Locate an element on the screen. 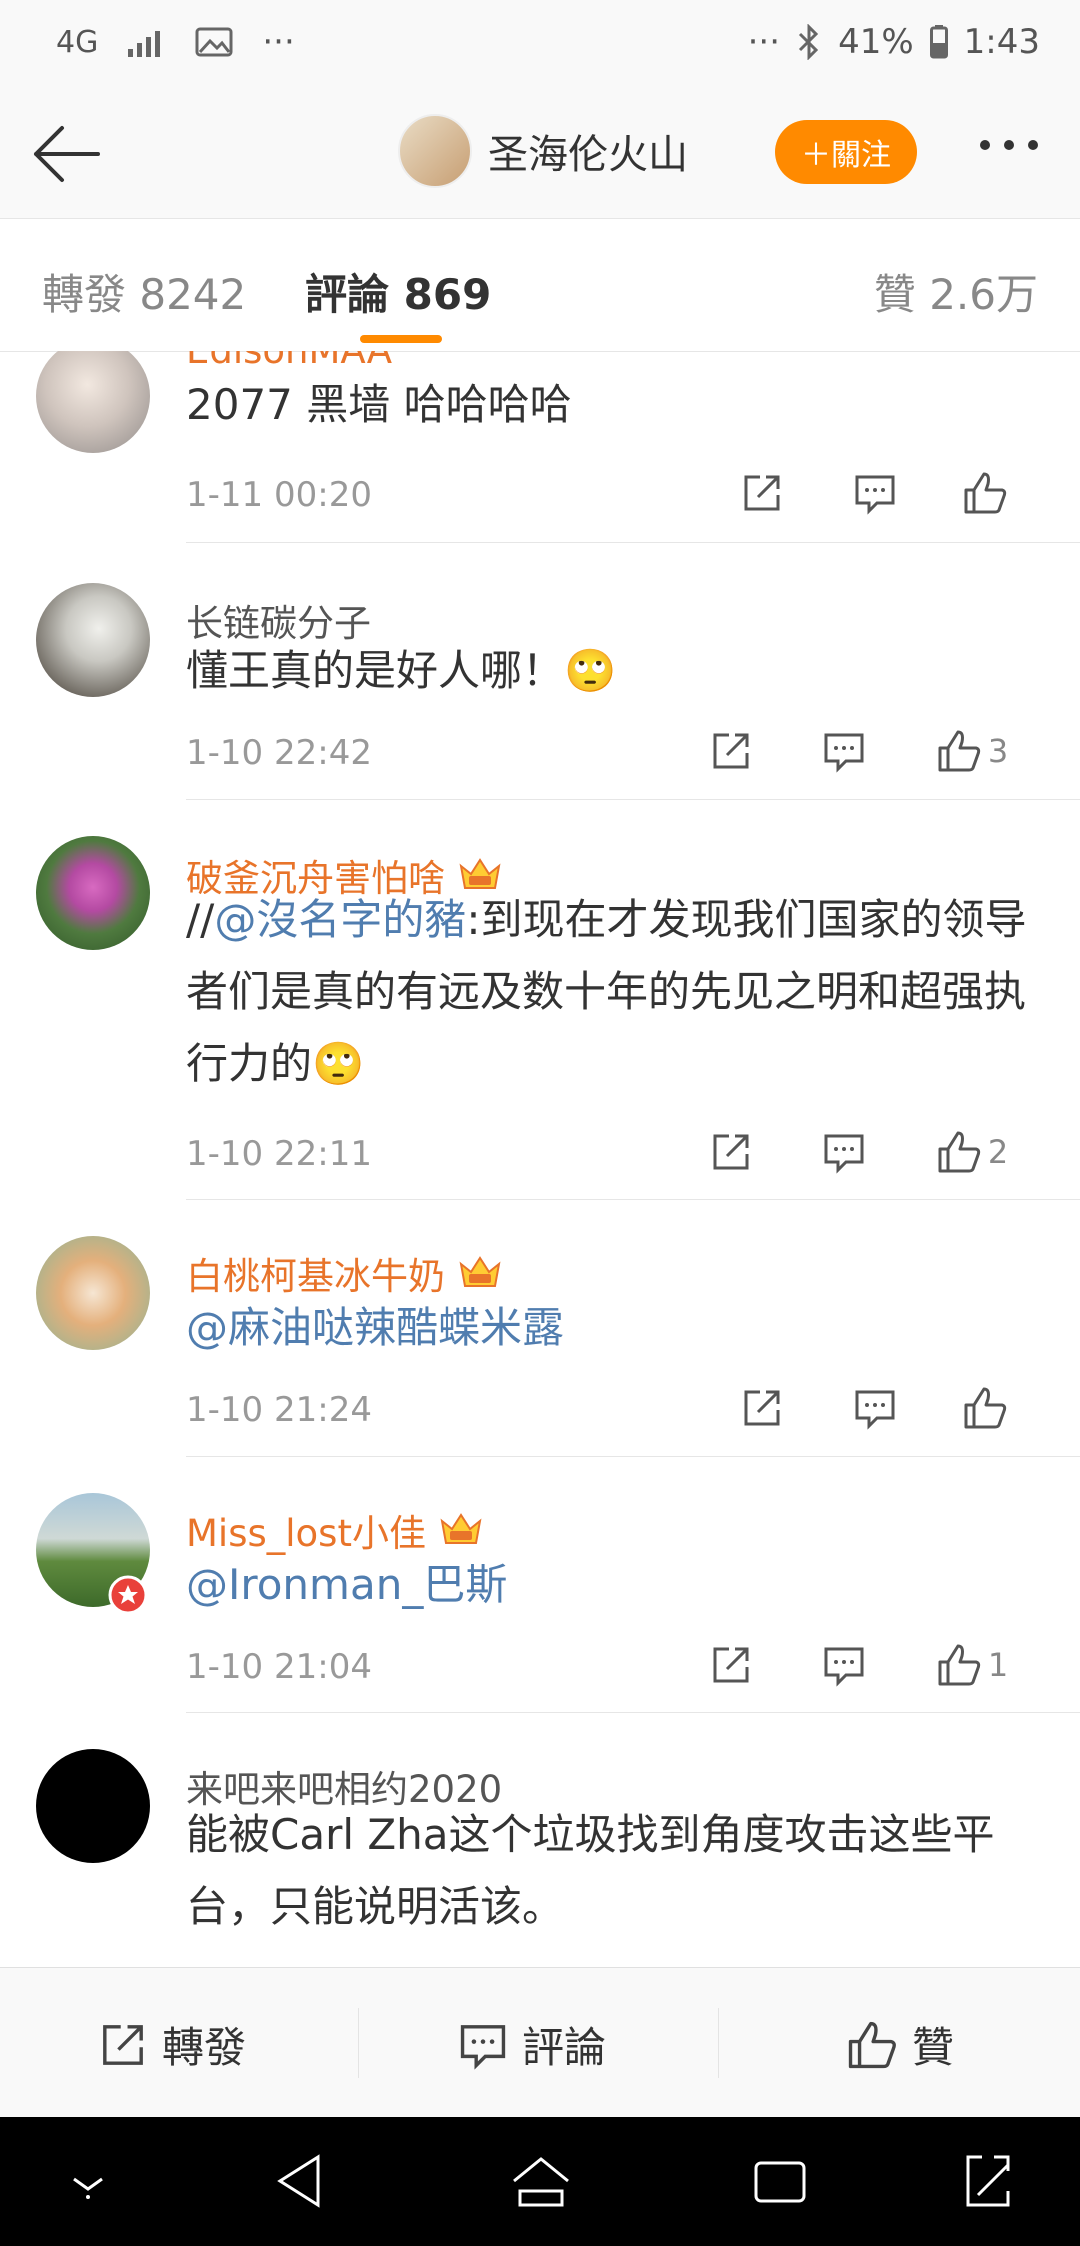  network-indicator: 4G is located at coordinates (77, 42).